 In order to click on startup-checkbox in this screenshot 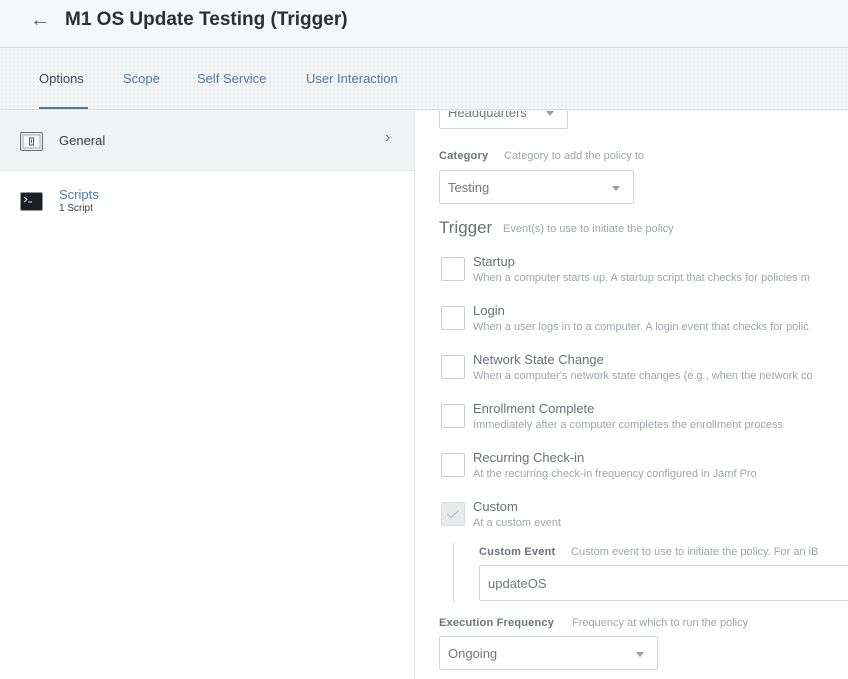, I will do `click(453, 269)`.